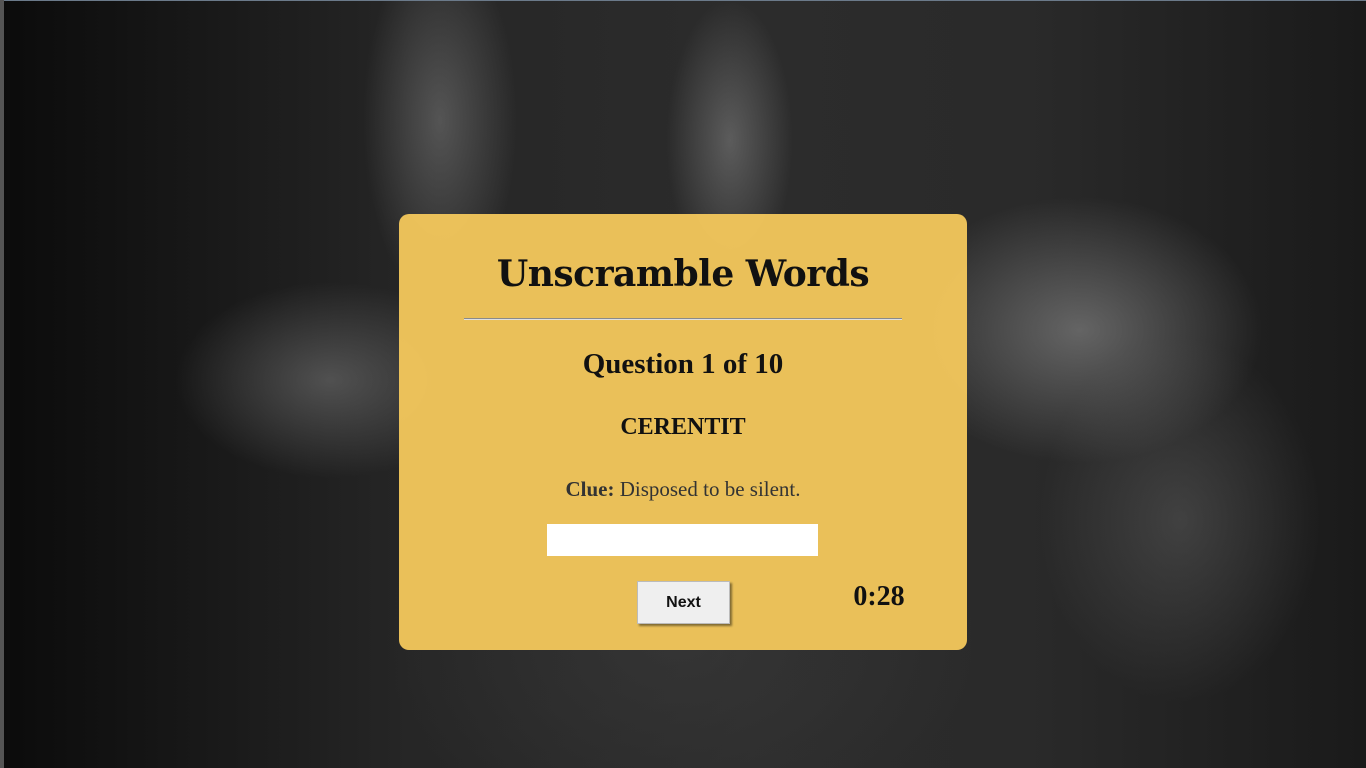 The image size is (1366, 768). I want to click on window-left-edge, so click(2, 384).